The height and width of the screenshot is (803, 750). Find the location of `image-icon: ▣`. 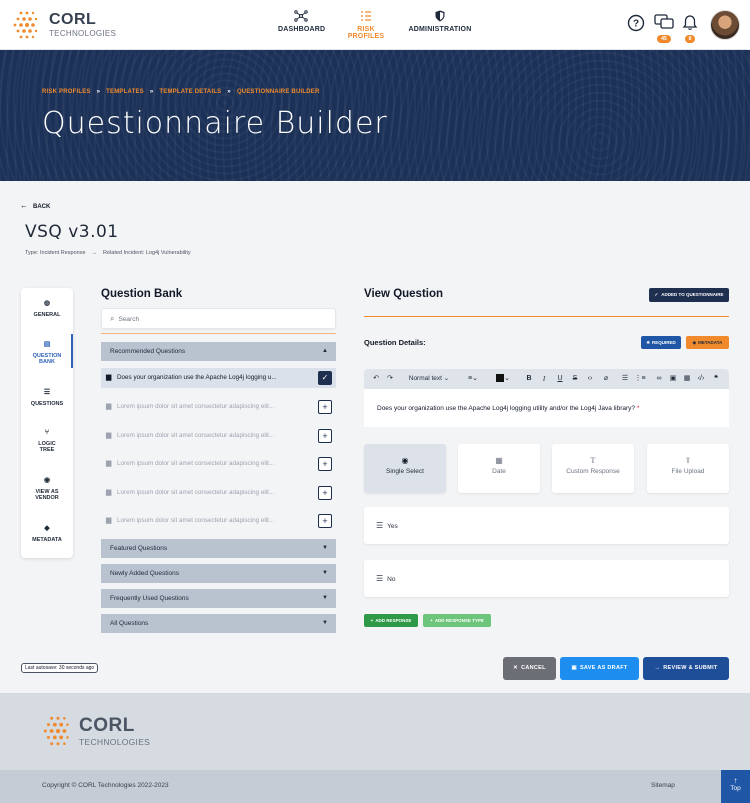

image-icon: ▣ is located at coordinates (673, 379).